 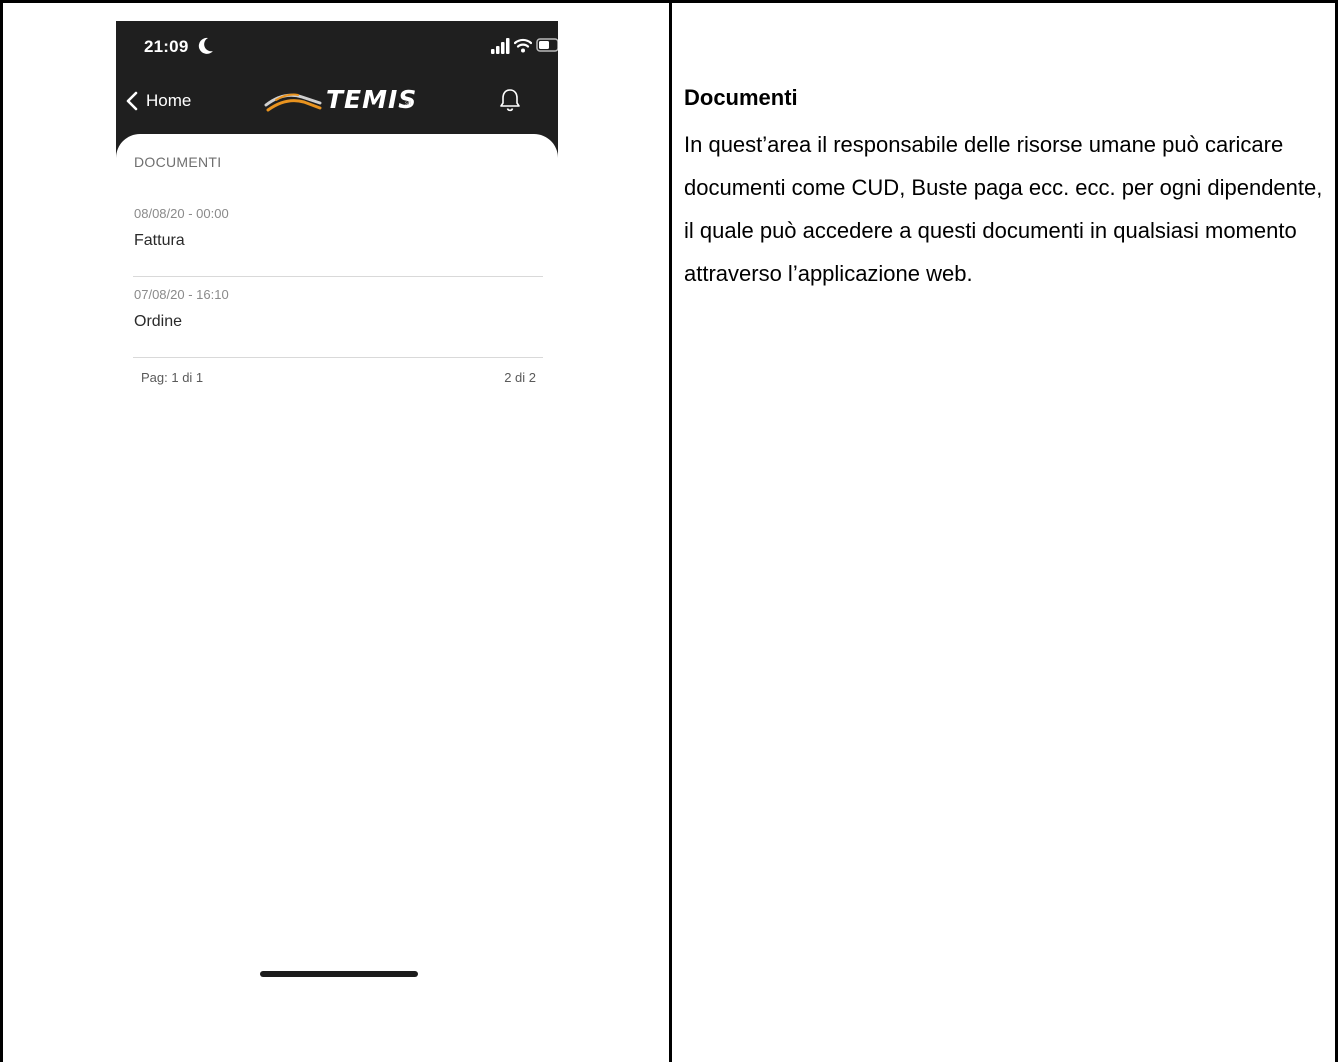 What do you see at coordinates (166, 46) in the screenshot?
I see `status-time: 21:09` at bounding box center [166, 46].